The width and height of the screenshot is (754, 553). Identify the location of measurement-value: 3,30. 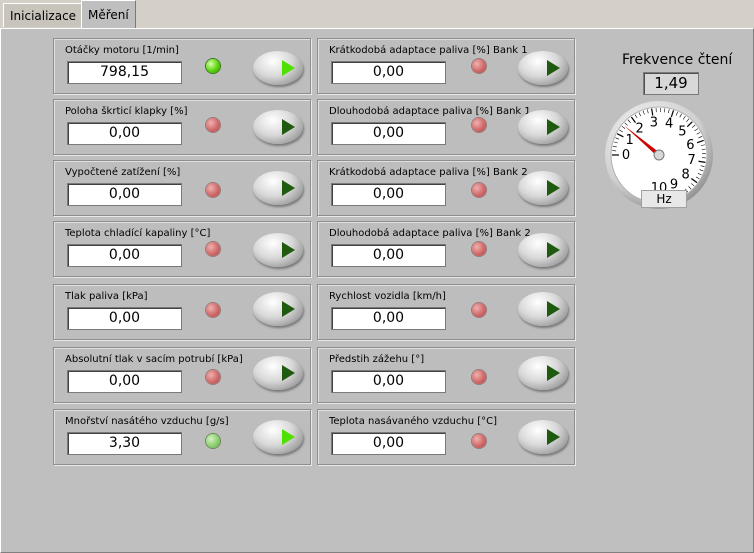
(124, 443).